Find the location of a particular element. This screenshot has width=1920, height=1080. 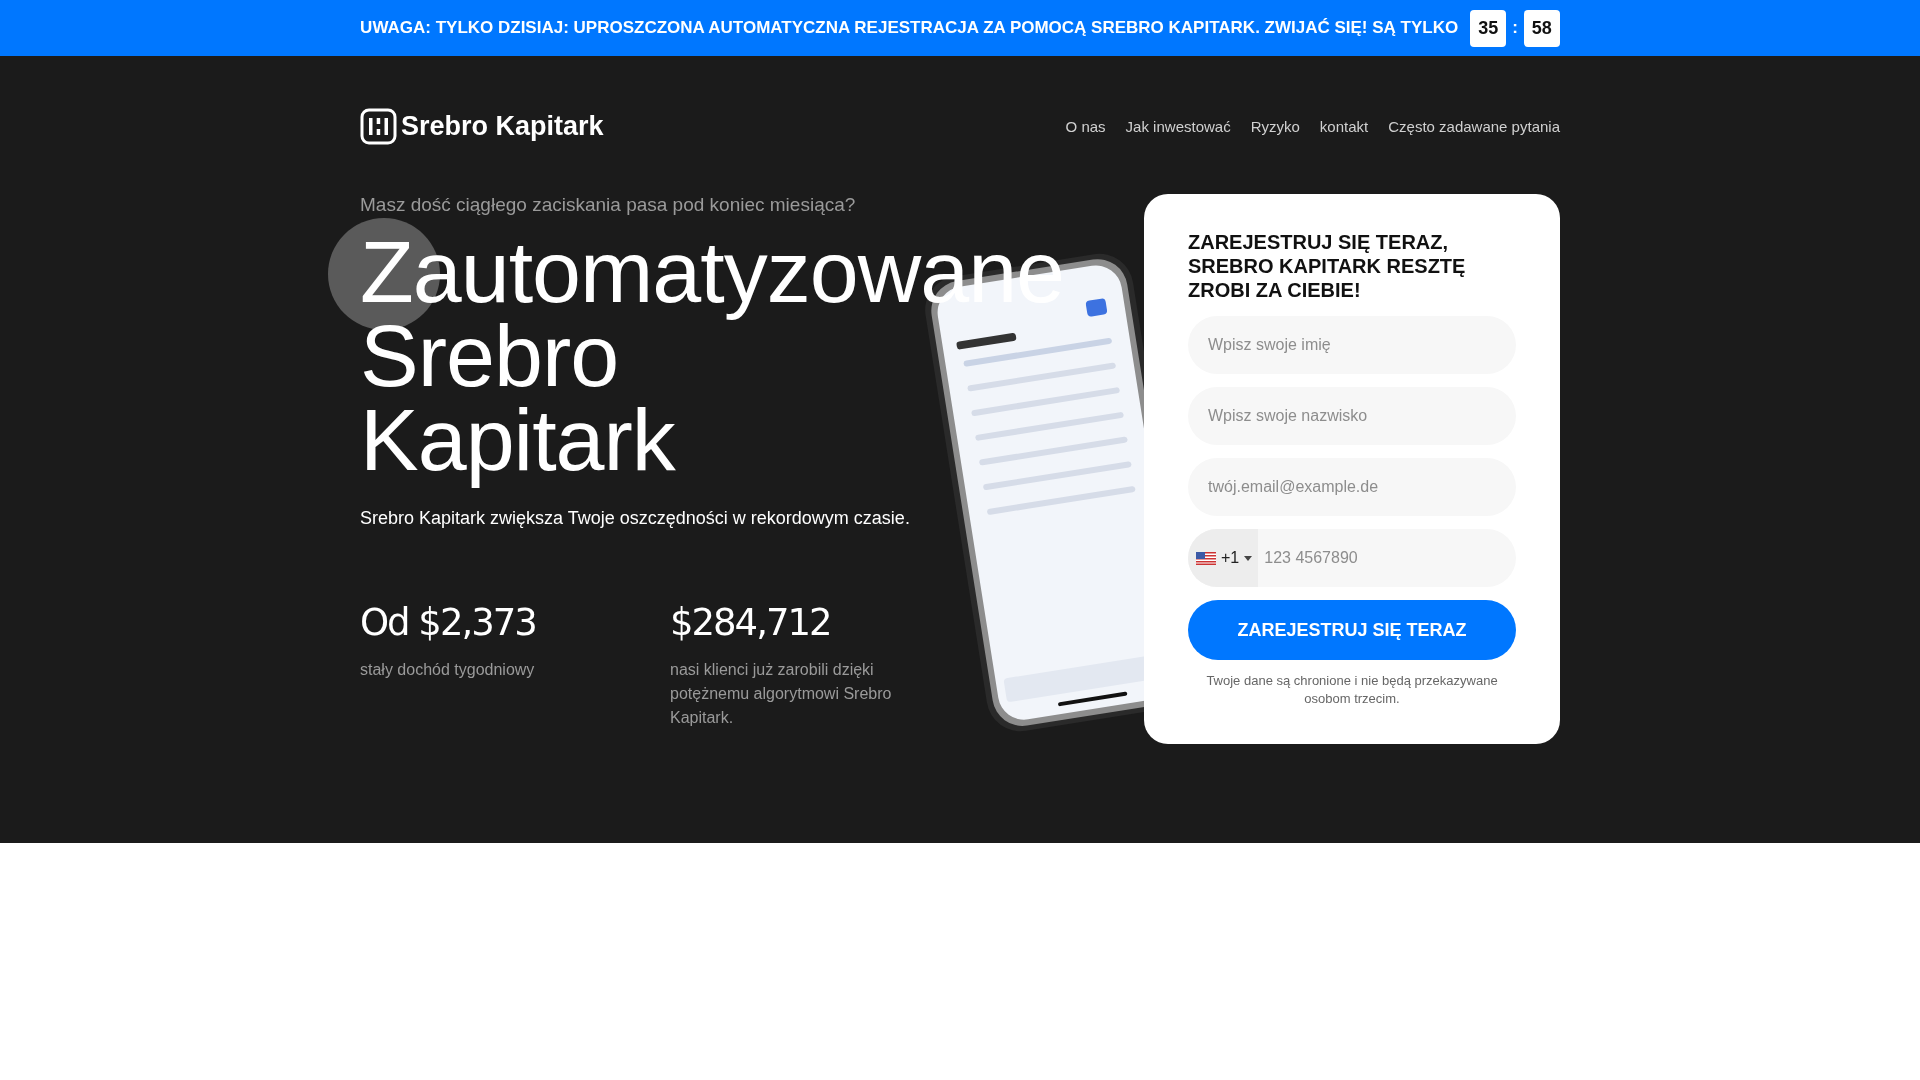

country-code-dropdown: +1 is located at coordinates (1223, 558).